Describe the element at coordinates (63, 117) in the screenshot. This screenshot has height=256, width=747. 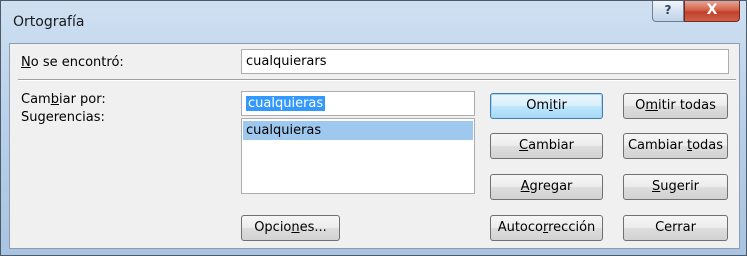
I see `suggestions-label: Sugerencias:` at that location.